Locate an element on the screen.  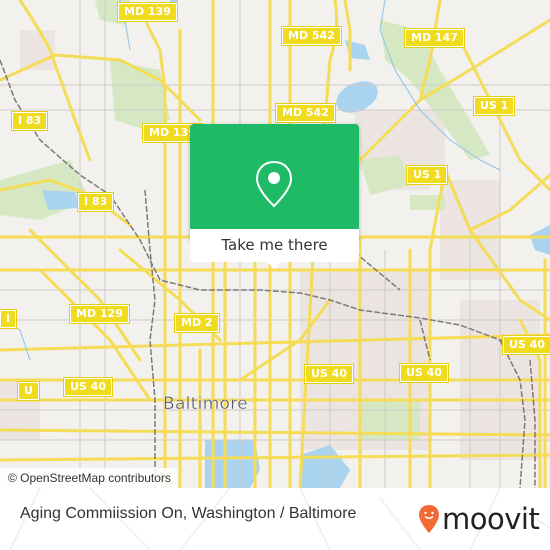
location-popup: Take me there is located at coordinates (274, 196).